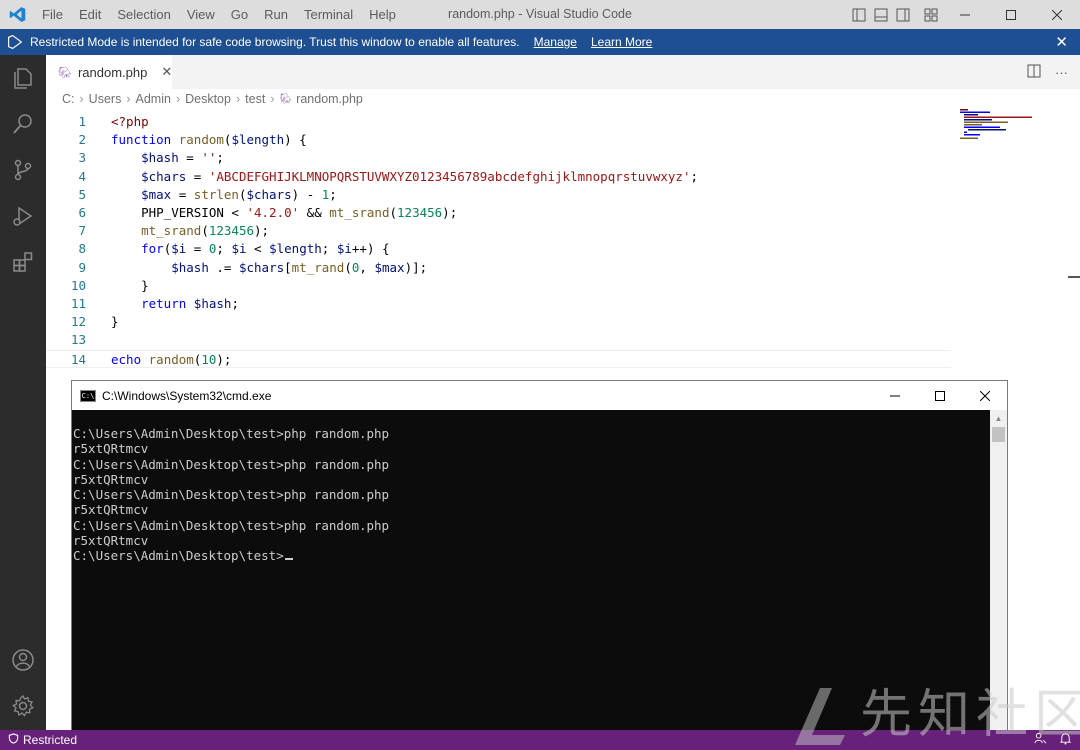 The image size is (1080, 750). Describe the element at coordinates (903, 14) in the screenshot. I see `toggle-secondary-sidebar-icon` at that location.